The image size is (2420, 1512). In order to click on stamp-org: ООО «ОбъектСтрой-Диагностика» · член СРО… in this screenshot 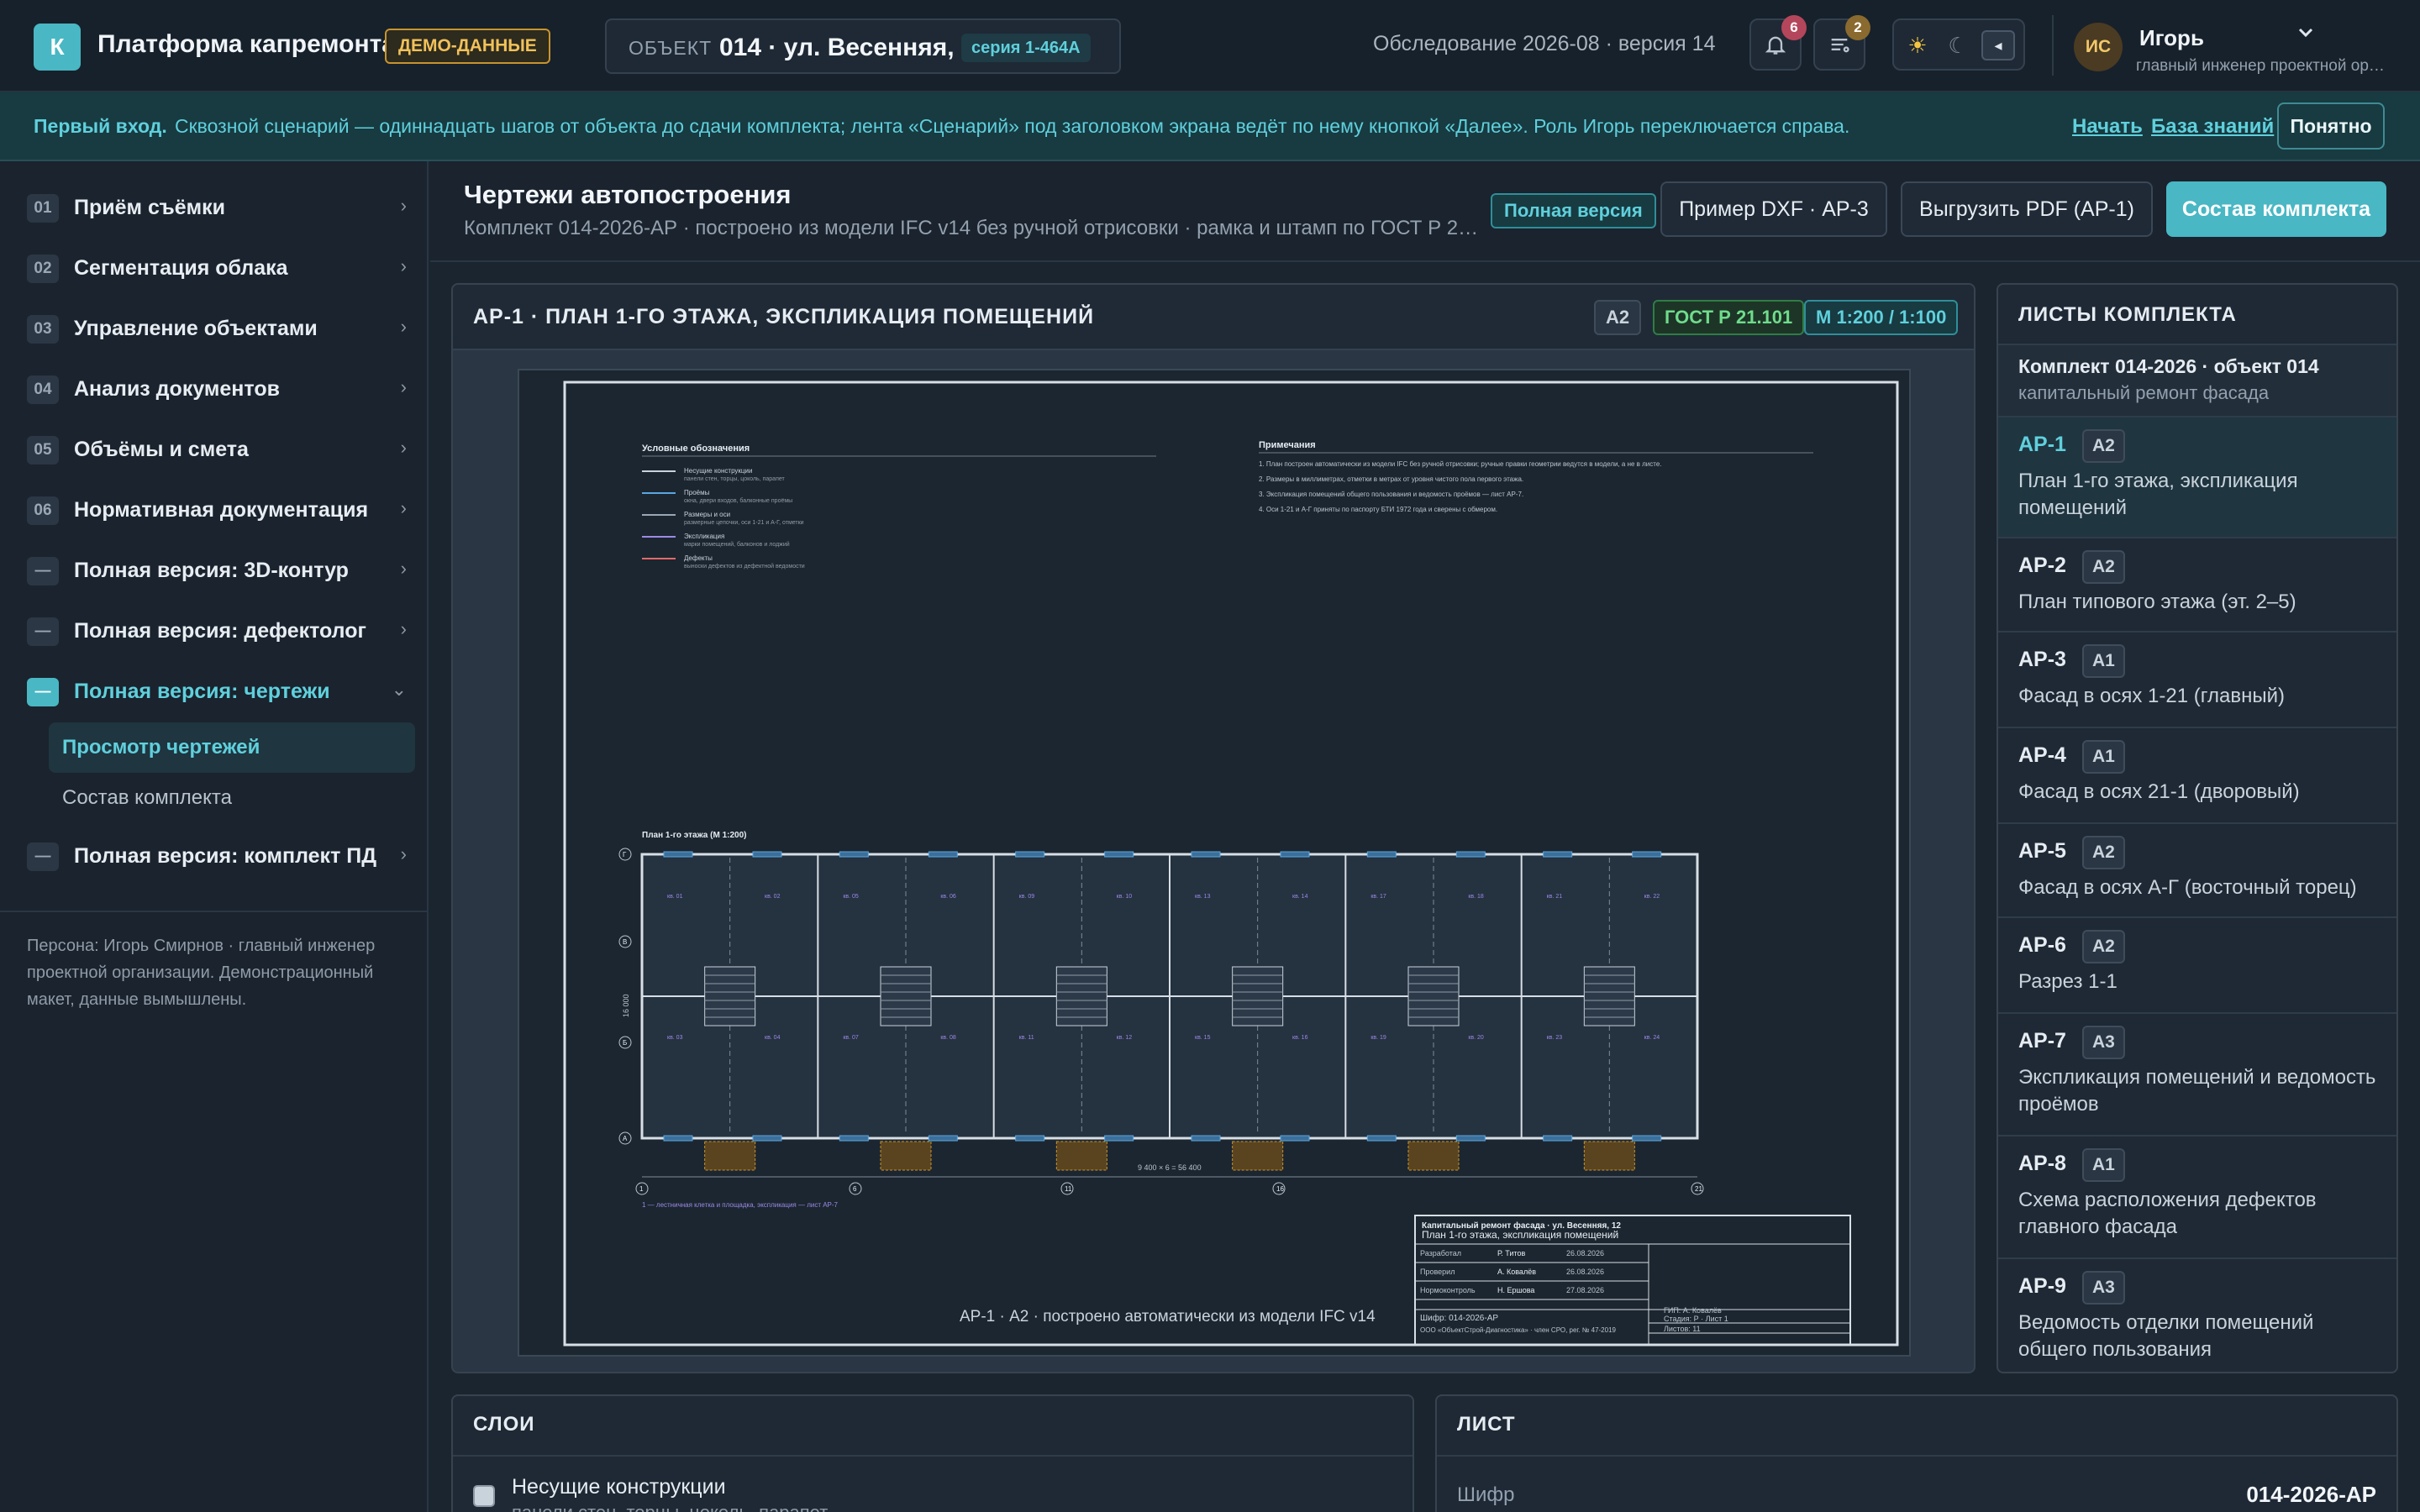, I will do `click(1518, 1330)`.